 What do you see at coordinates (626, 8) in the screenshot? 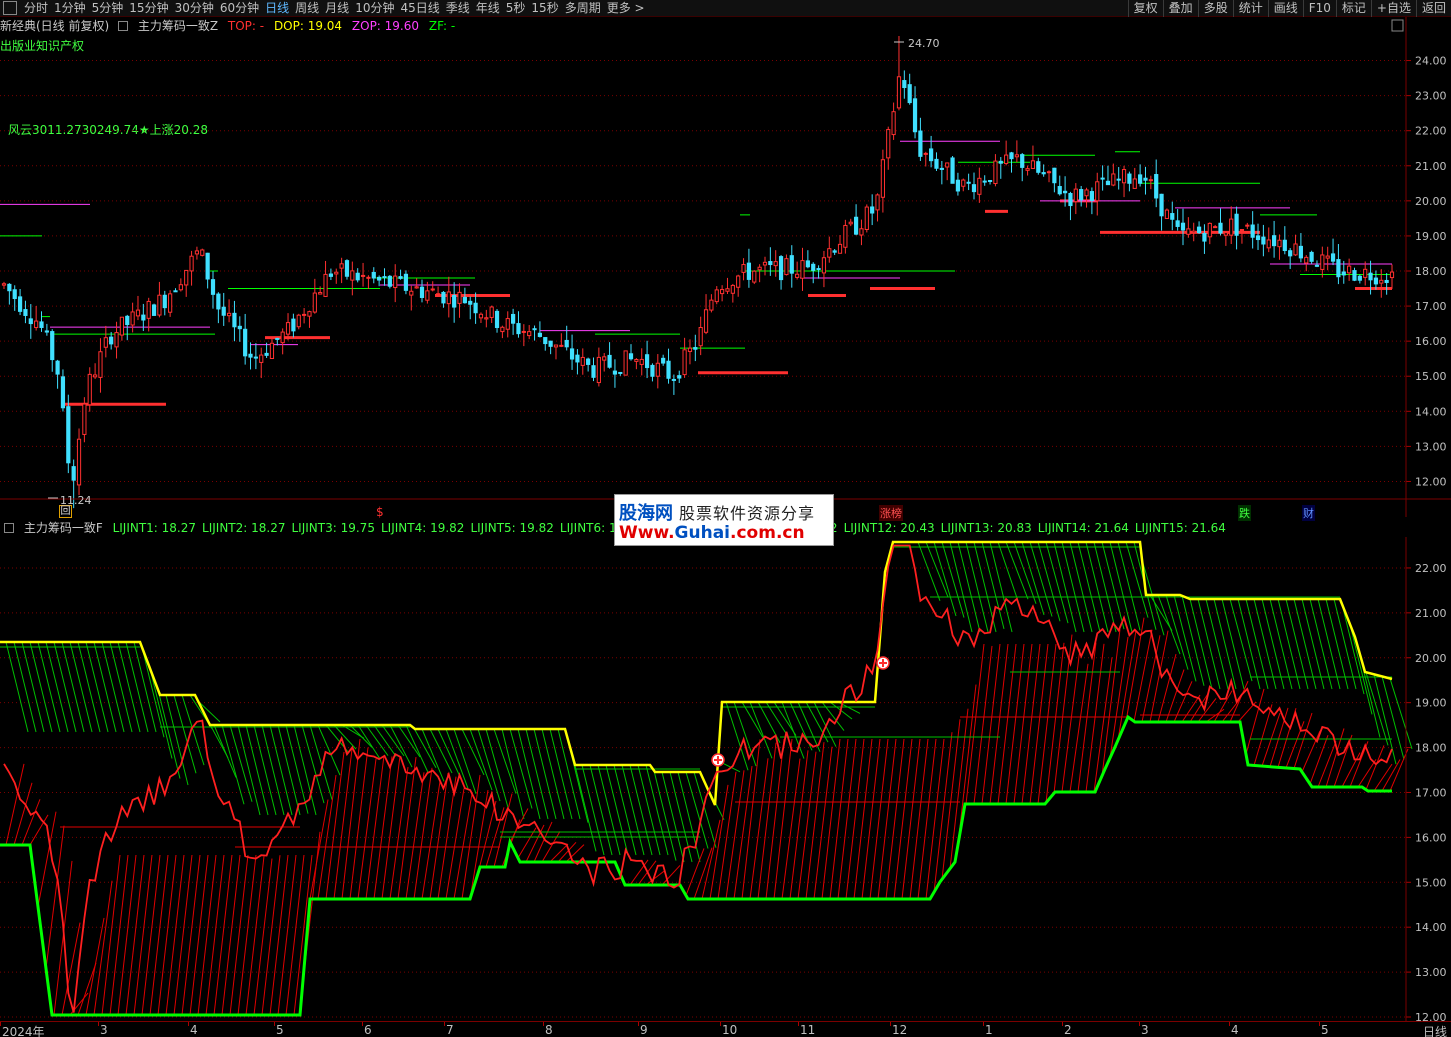
I see `tab-16: 更多 >` at bounding box center [626, 8].